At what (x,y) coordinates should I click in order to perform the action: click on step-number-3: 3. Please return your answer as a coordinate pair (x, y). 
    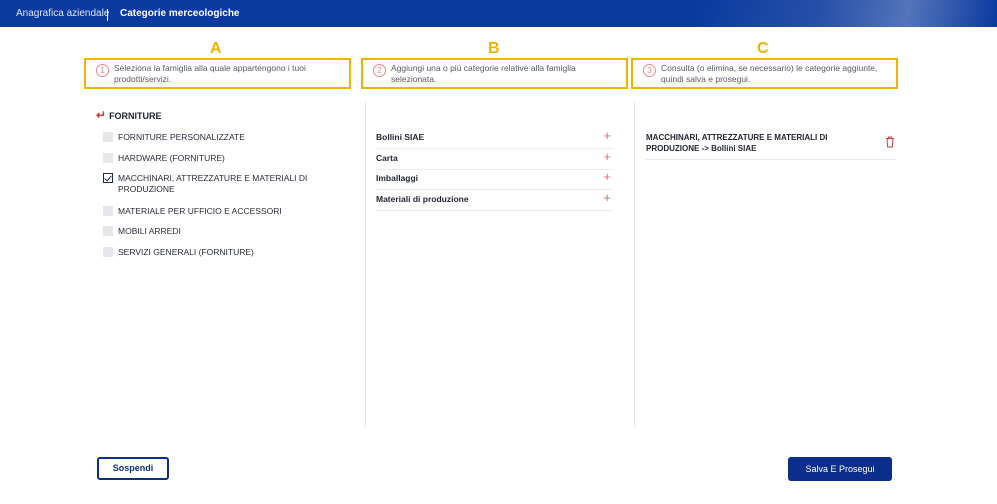
    Looking at the image, I should click on (649, 70).